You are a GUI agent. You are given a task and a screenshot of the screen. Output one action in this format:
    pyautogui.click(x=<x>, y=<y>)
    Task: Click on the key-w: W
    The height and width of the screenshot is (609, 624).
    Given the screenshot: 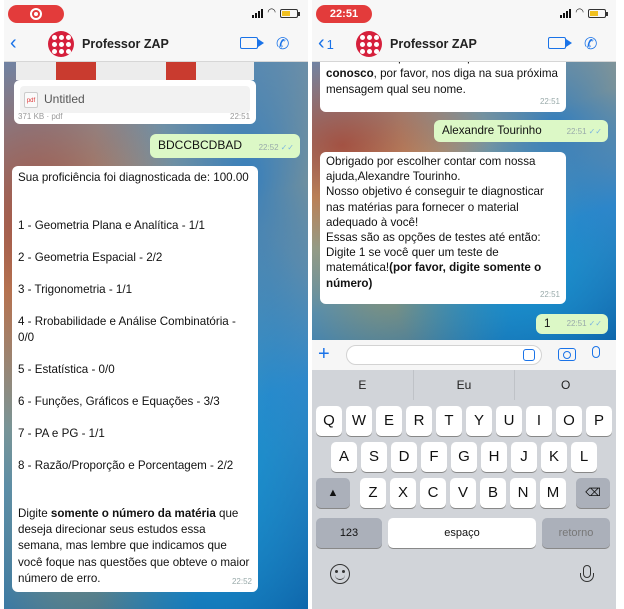 What is the action you would take?
    pyautogui.click(x=359, y=421)
    